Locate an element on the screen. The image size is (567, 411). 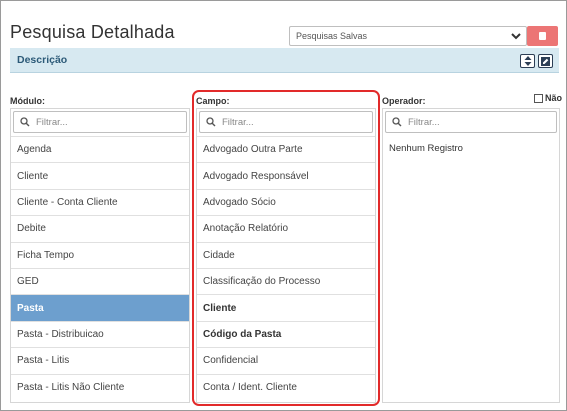
campo-list-item: Advogado Sócio is located at coordinates (286, 201).